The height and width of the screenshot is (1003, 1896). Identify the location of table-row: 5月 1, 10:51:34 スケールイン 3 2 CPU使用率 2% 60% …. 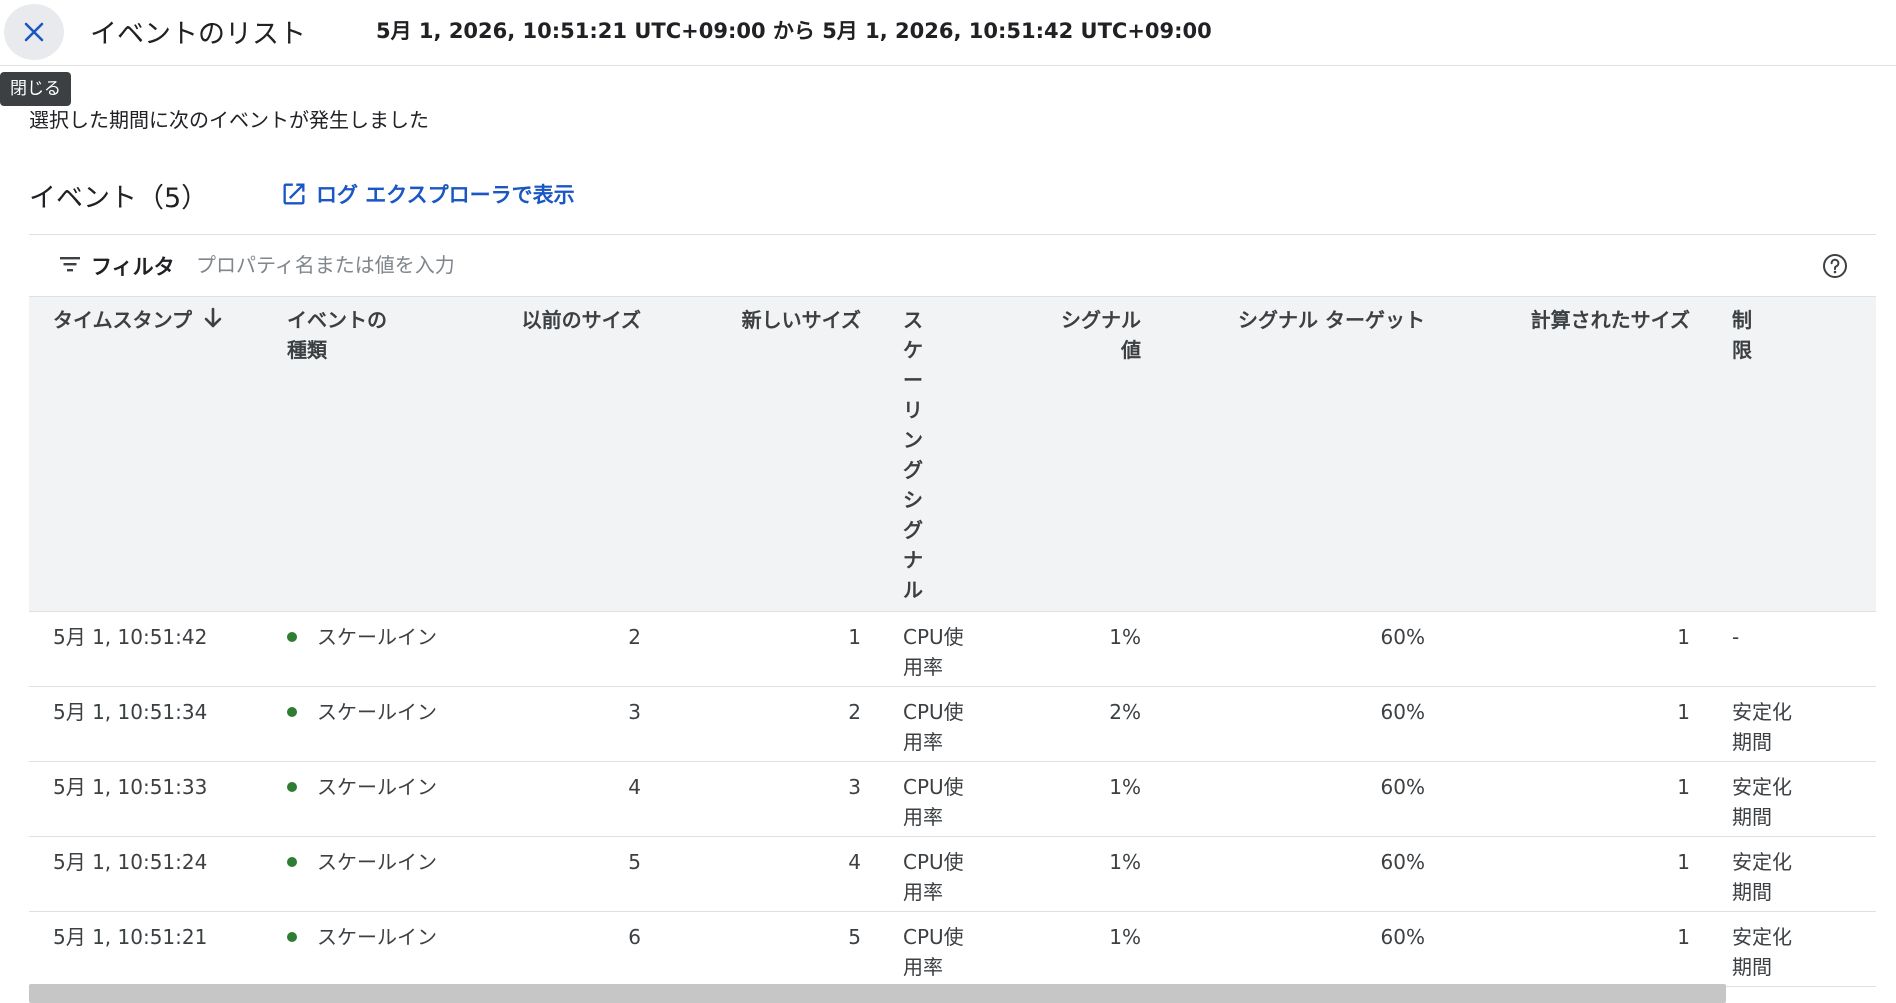
(952, 724).